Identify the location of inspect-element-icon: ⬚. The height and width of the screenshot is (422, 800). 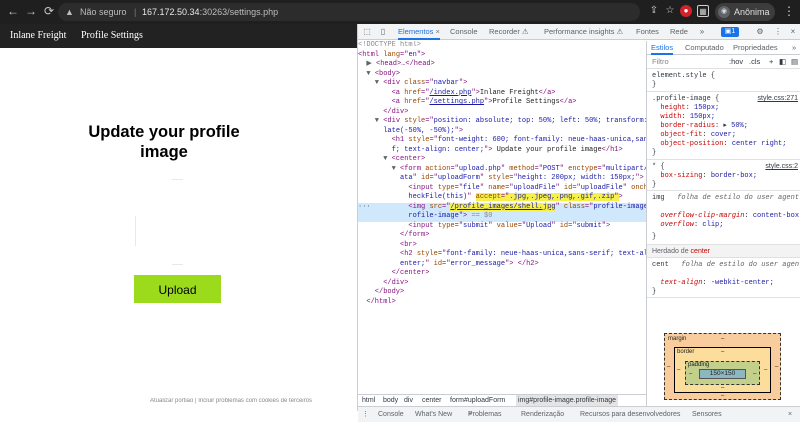
(367, 32).